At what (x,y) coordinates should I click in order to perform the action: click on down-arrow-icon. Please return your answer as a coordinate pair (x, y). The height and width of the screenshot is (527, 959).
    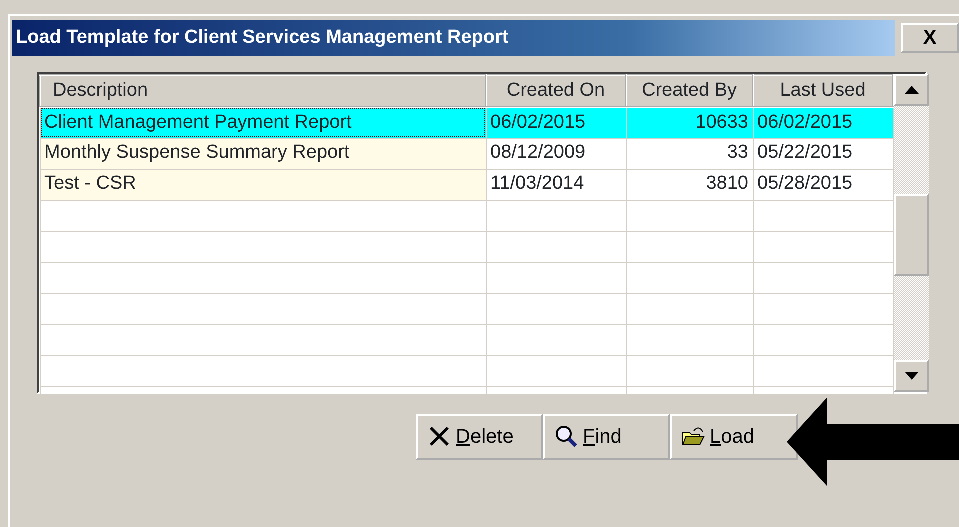
    Looking at the image, I should click on (911, 376).